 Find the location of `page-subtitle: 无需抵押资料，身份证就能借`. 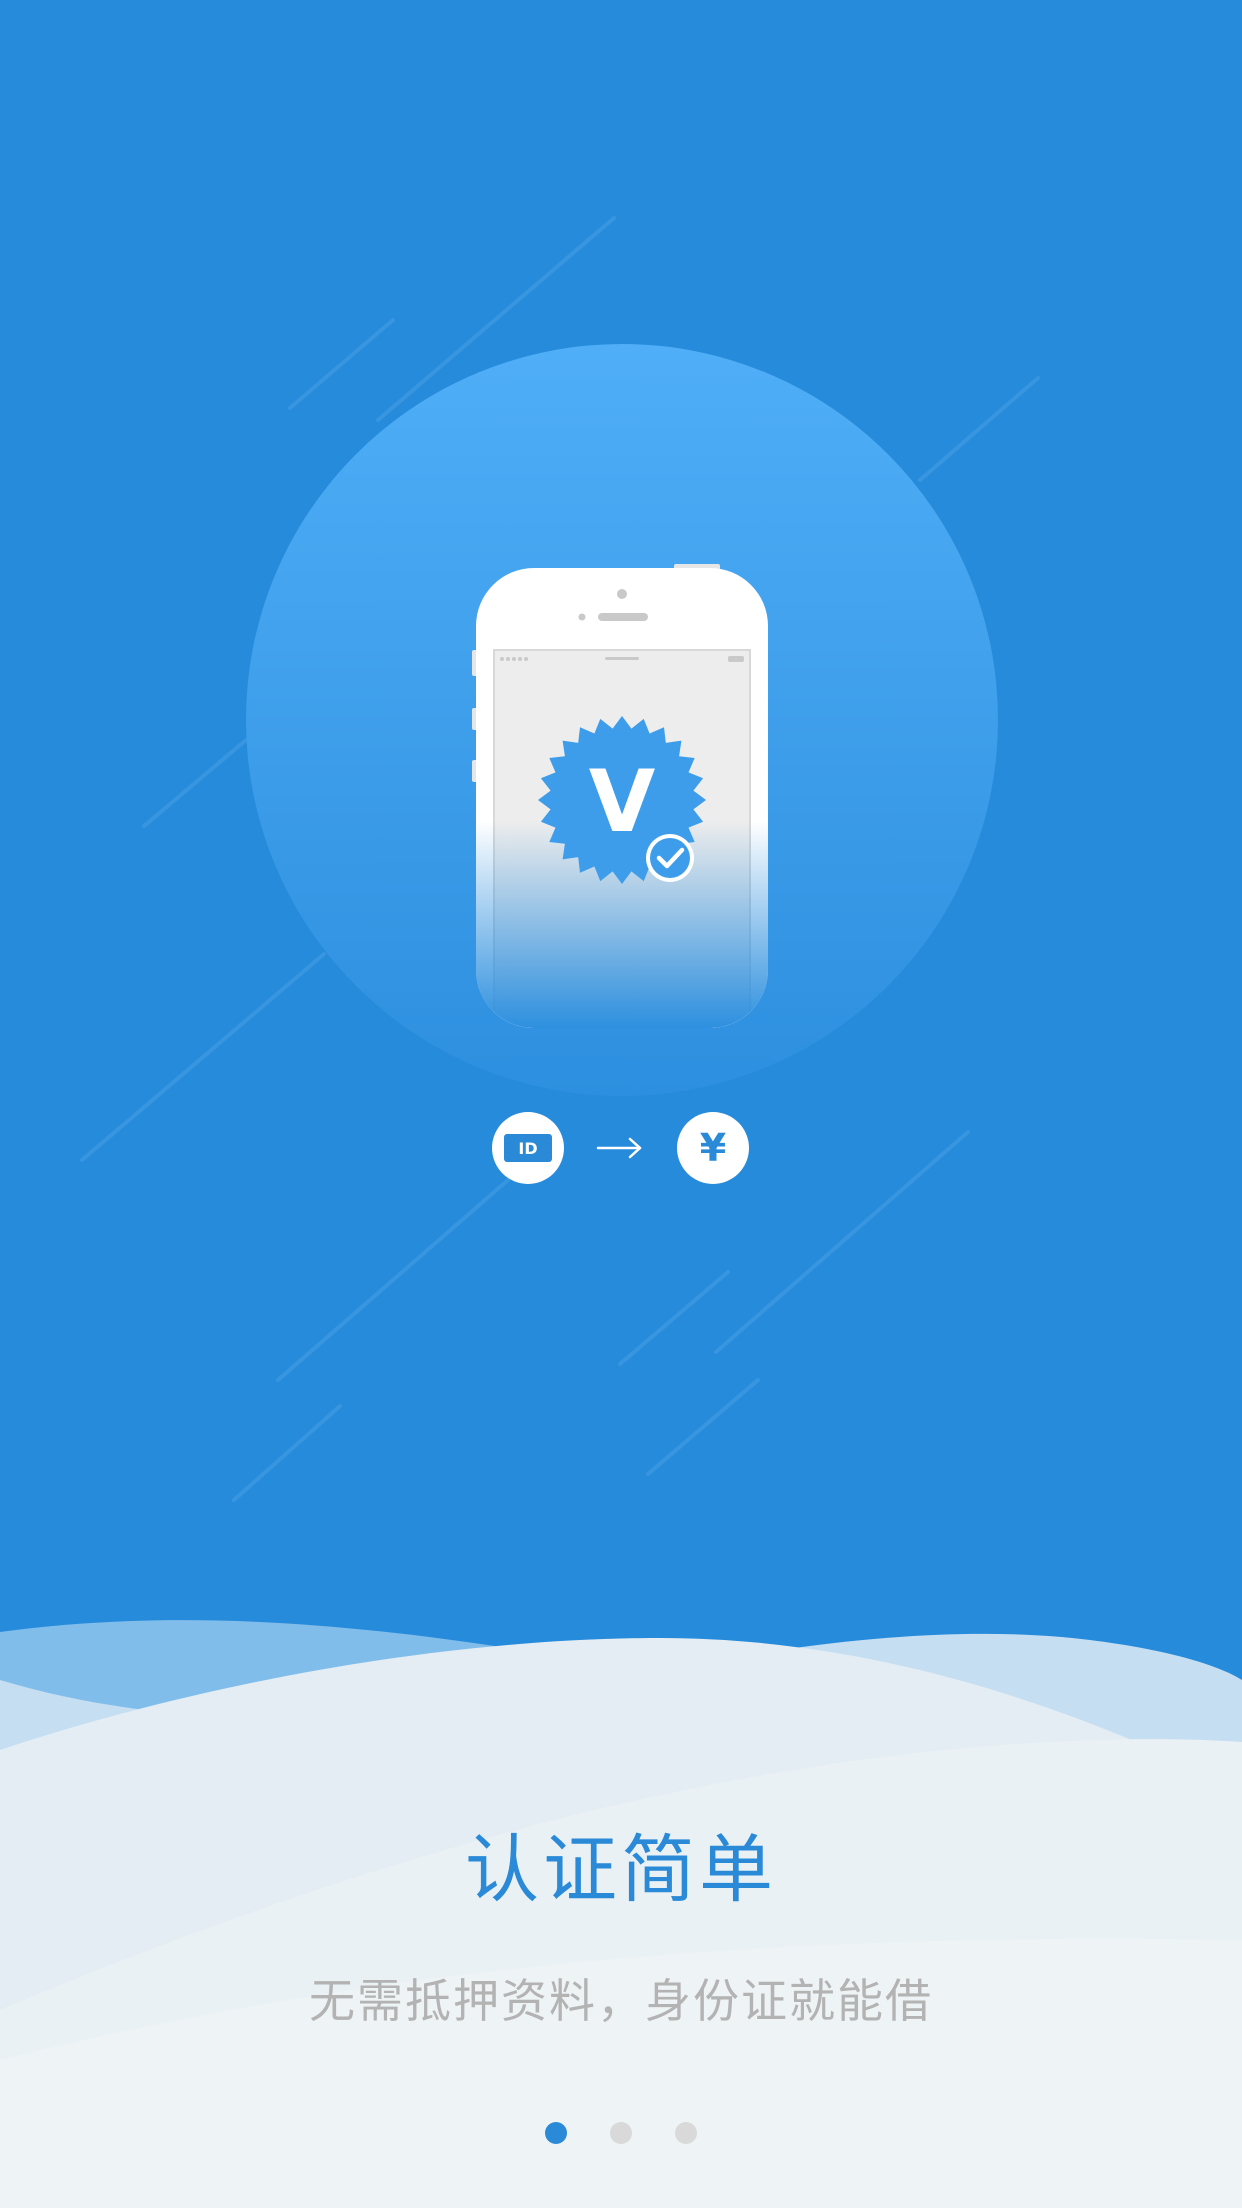

page-subtitle: 无需抵押资料，身份证就能借 is located at coordinates (621, 2001).